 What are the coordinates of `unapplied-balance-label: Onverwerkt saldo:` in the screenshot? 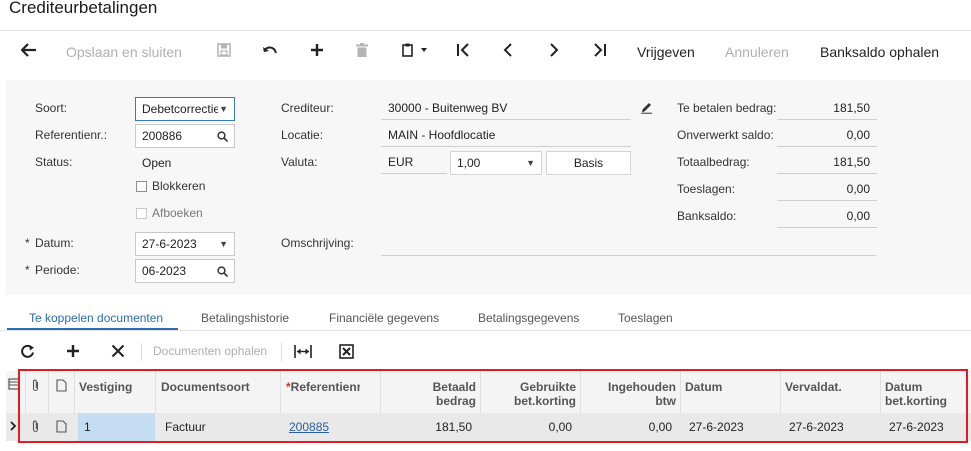 It's located at (725, 135).